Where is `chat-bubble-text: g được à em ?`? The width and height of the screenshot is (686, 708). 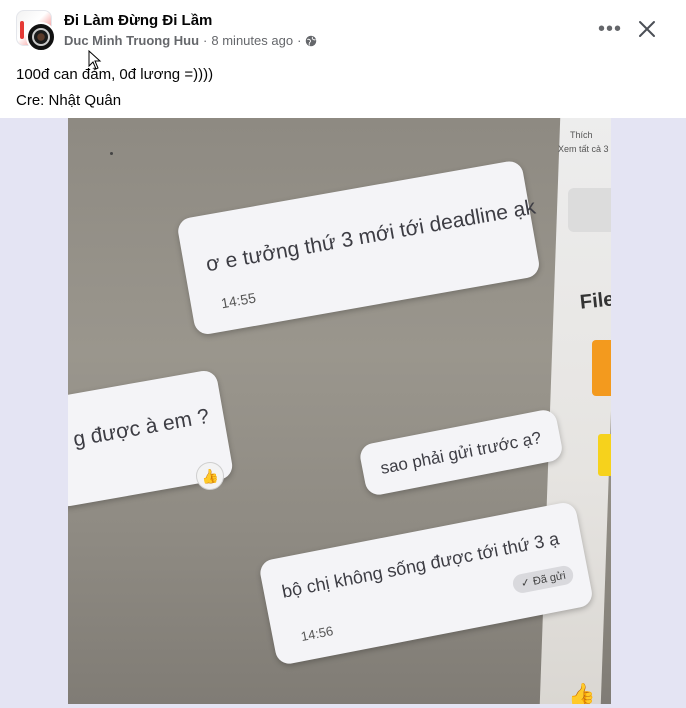
chat-bubble-text: g được à em ? is located at coordinates (141, 428).